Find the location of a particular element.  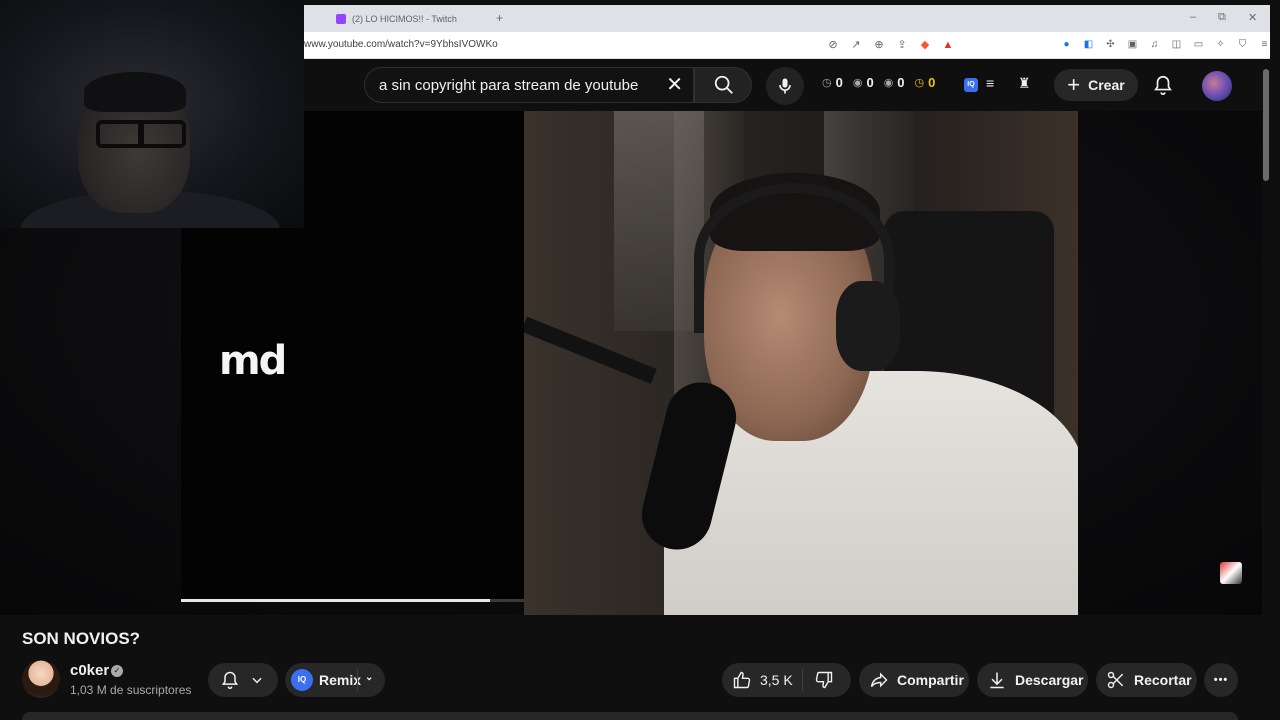

new-tab-button: + is located at coordinates (499, 18).